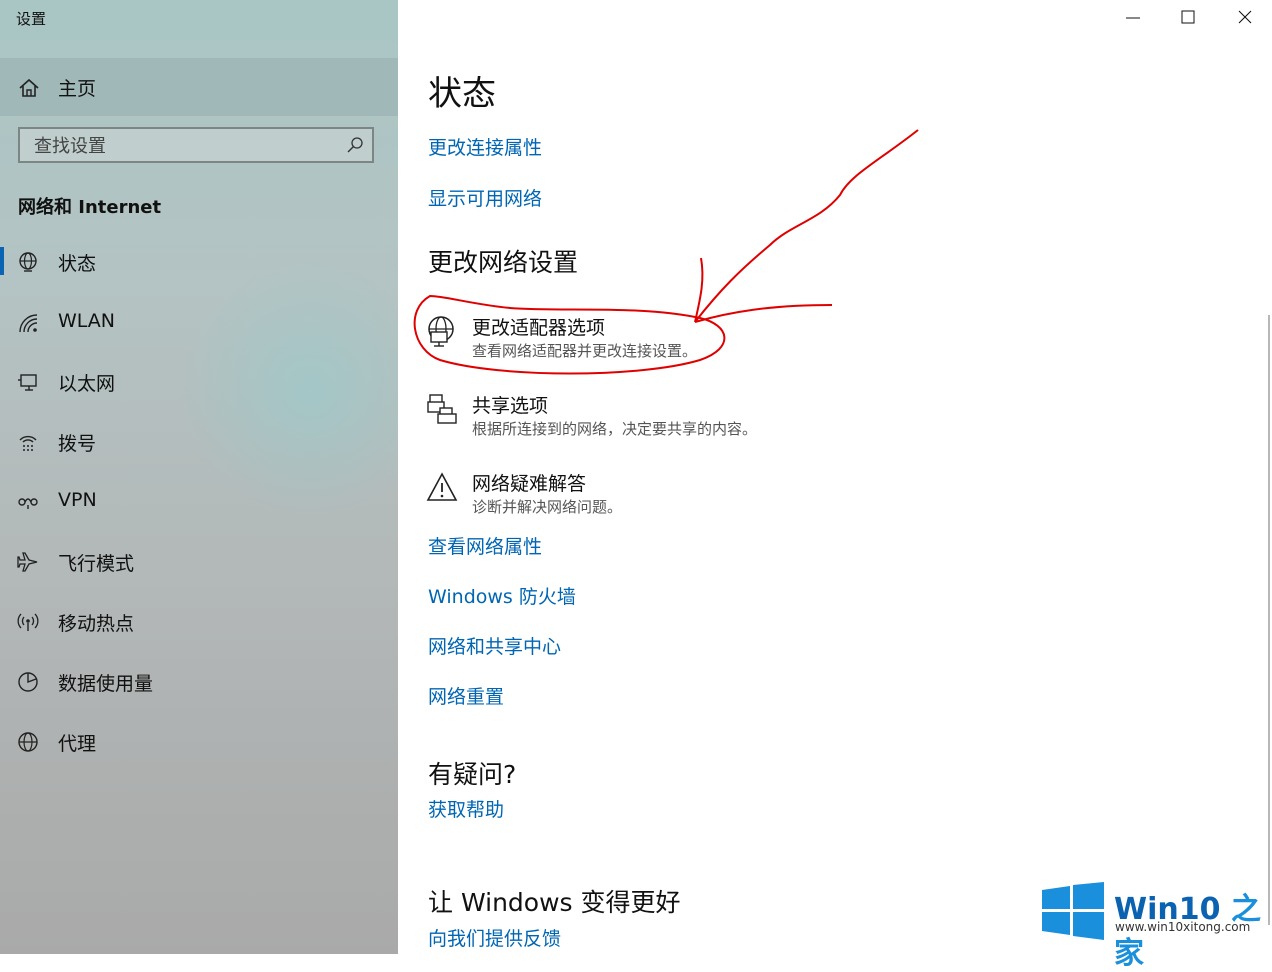 The width and height of the screenshot is (1272, 972). What do you see at coordinates (485, 197) in the screenshot?
I see `show-available-networks-link: 显示可用网络` at bounding box center [485, 197].